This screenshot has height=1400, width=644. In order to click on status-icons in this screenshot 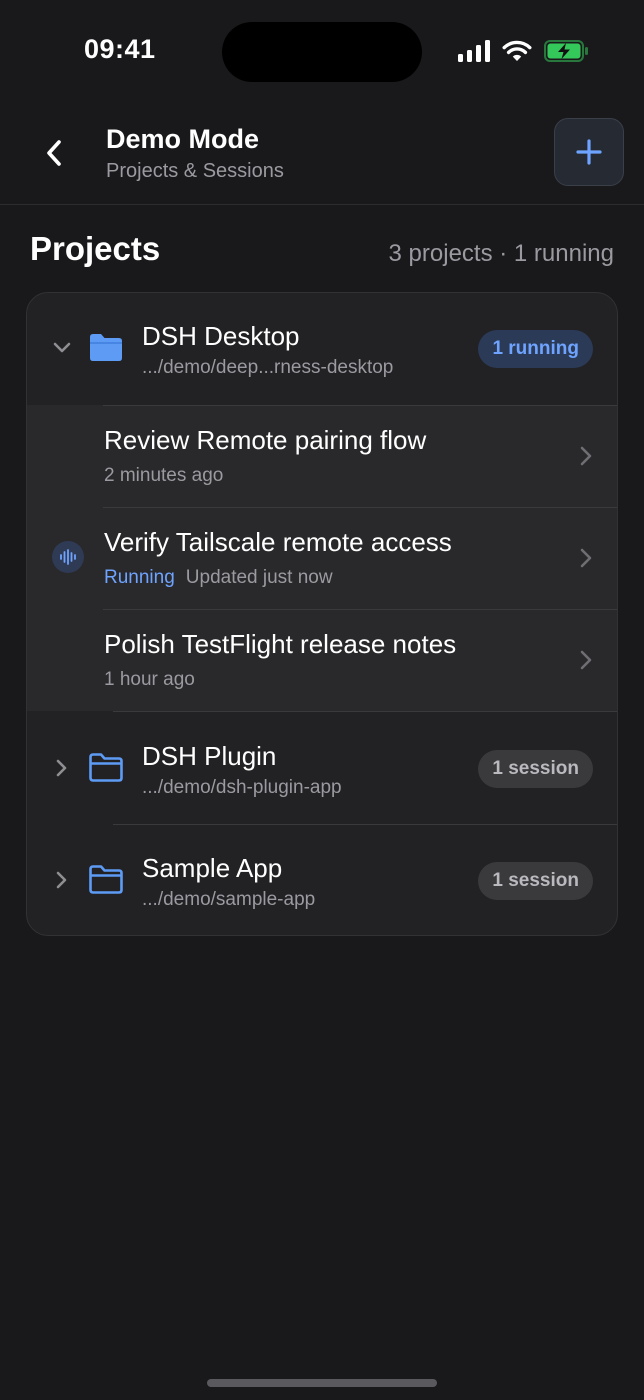, I will do `click(523, 51)`.